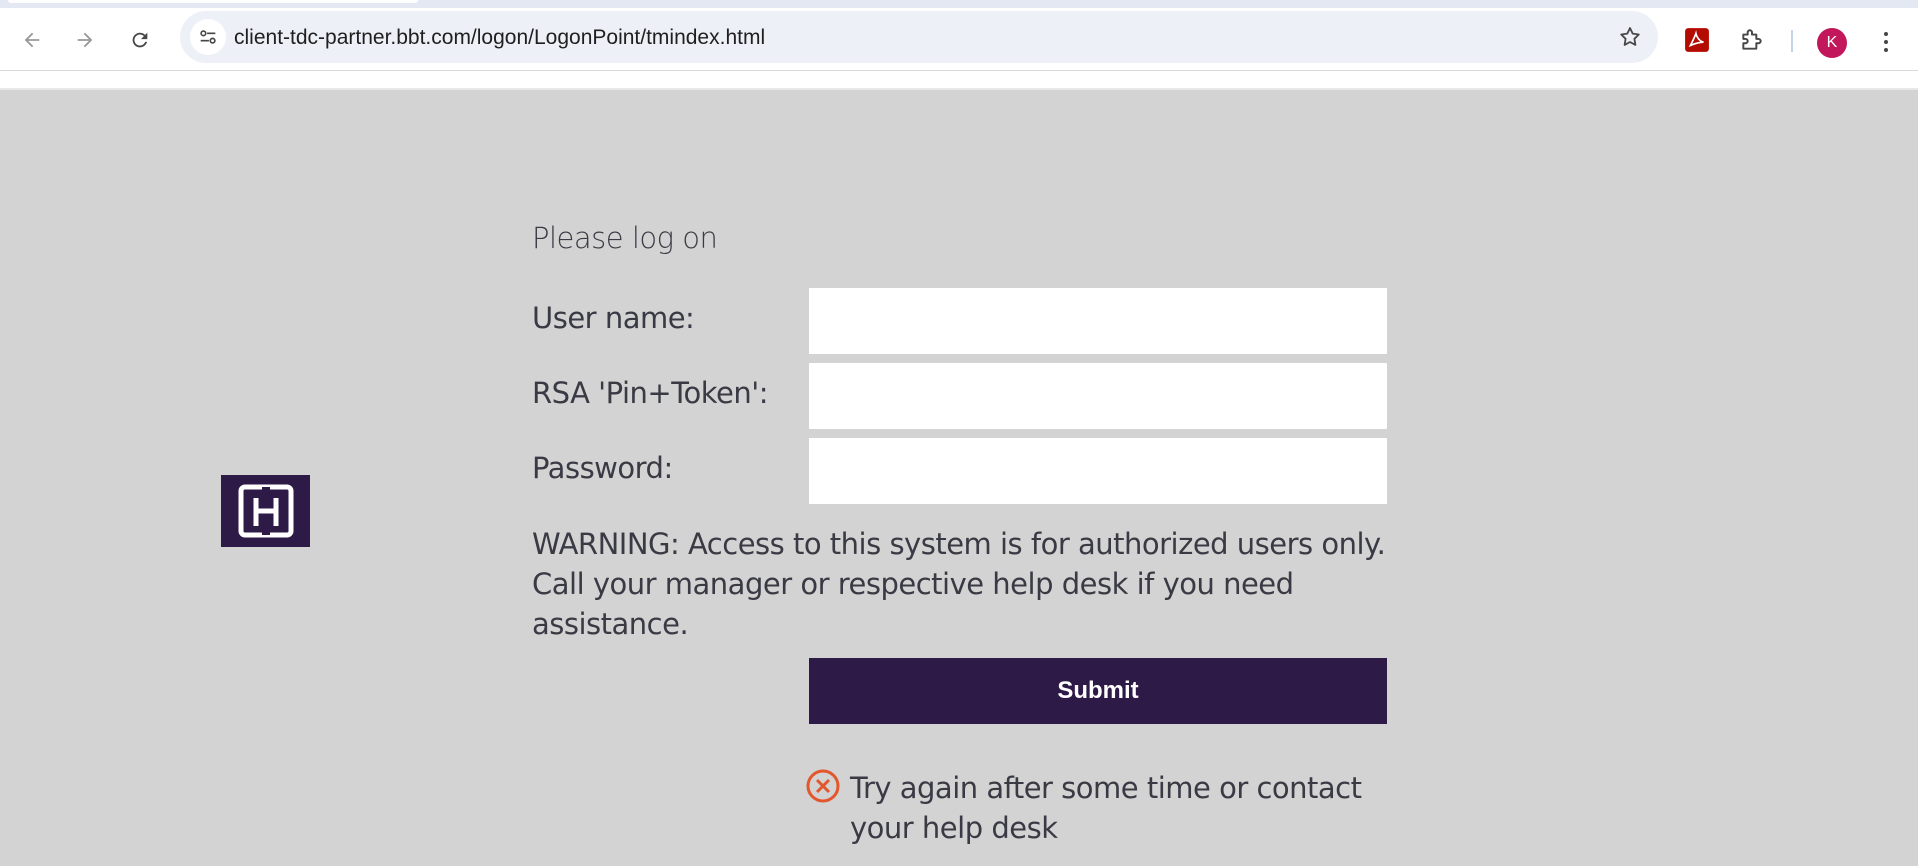 This screenshot has width=1918, height=866. Describe the element at coordinates (1098, 321) in the screenshot. I see `username-field` at that location.